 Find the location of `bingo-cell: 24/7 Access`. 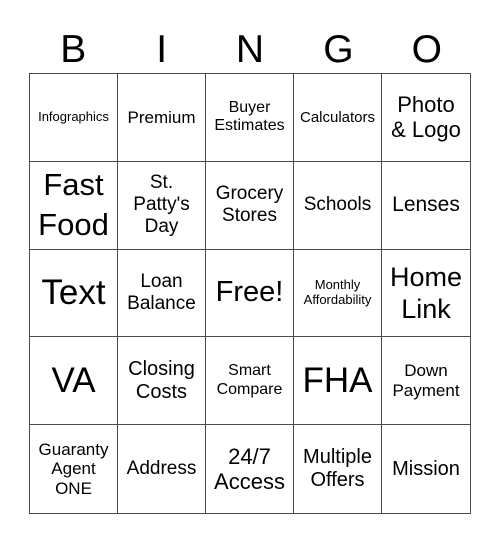

bingo-cell: 24/7 Access is located at coordinates (250, 469).